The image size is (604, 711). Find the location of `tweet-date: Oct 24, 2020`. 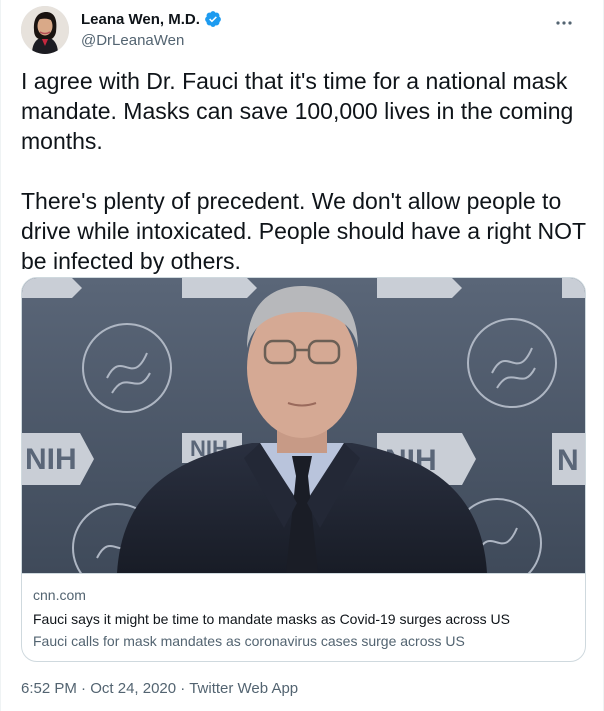

tweet-date: Oct 24, 2020 is located at coordinates (133, 688).